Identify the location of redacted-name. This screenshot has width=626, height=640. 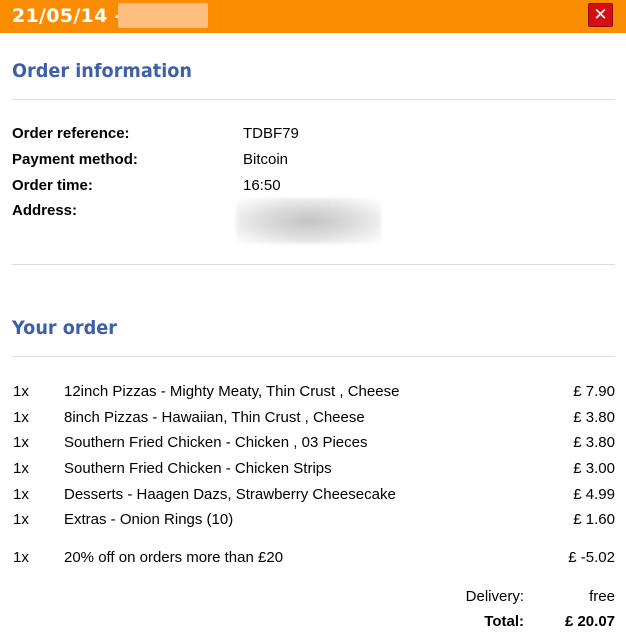
(163, 15).